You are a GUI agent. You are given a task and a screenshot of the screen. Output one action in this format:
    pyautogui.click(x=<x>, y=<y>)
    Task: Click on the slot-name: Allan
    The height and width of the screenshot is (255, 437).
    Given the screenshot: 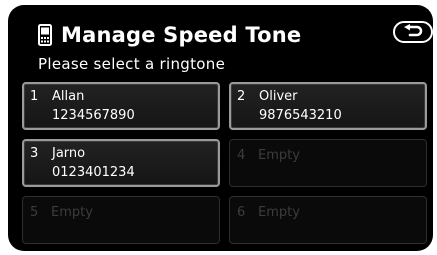 What is the action you would take?
    pyautogui.click(x=68, y=96)
    